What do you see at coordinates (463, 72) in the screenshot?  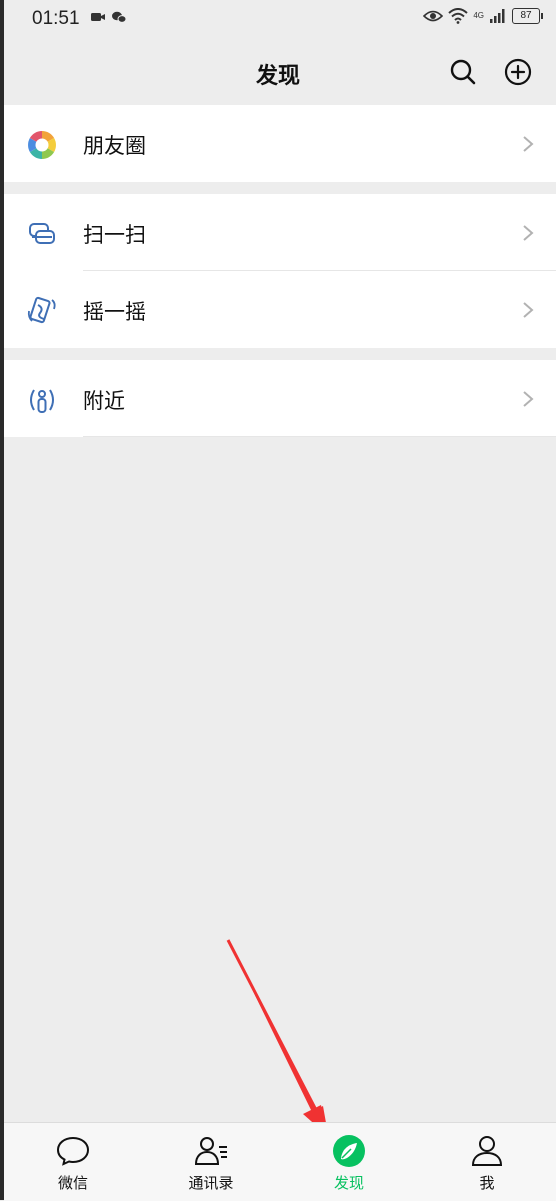 I see `search-icon` at bounding box center [463, 72].